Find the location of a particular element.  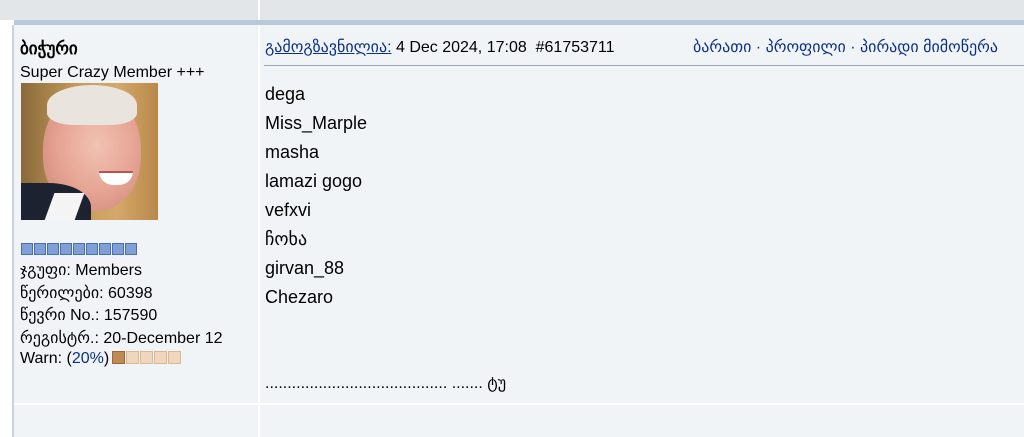

post-line: ჩოხა is located at coordinates (286, 239).